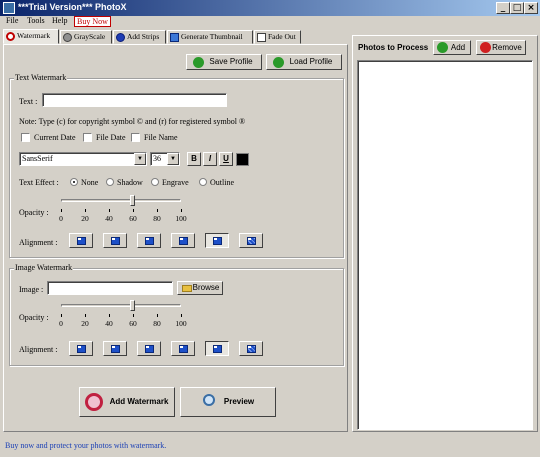 Image resolution: width=540 pixels, height=457 pixels. I want to click on browse-button: Browse, so click(200, 288).